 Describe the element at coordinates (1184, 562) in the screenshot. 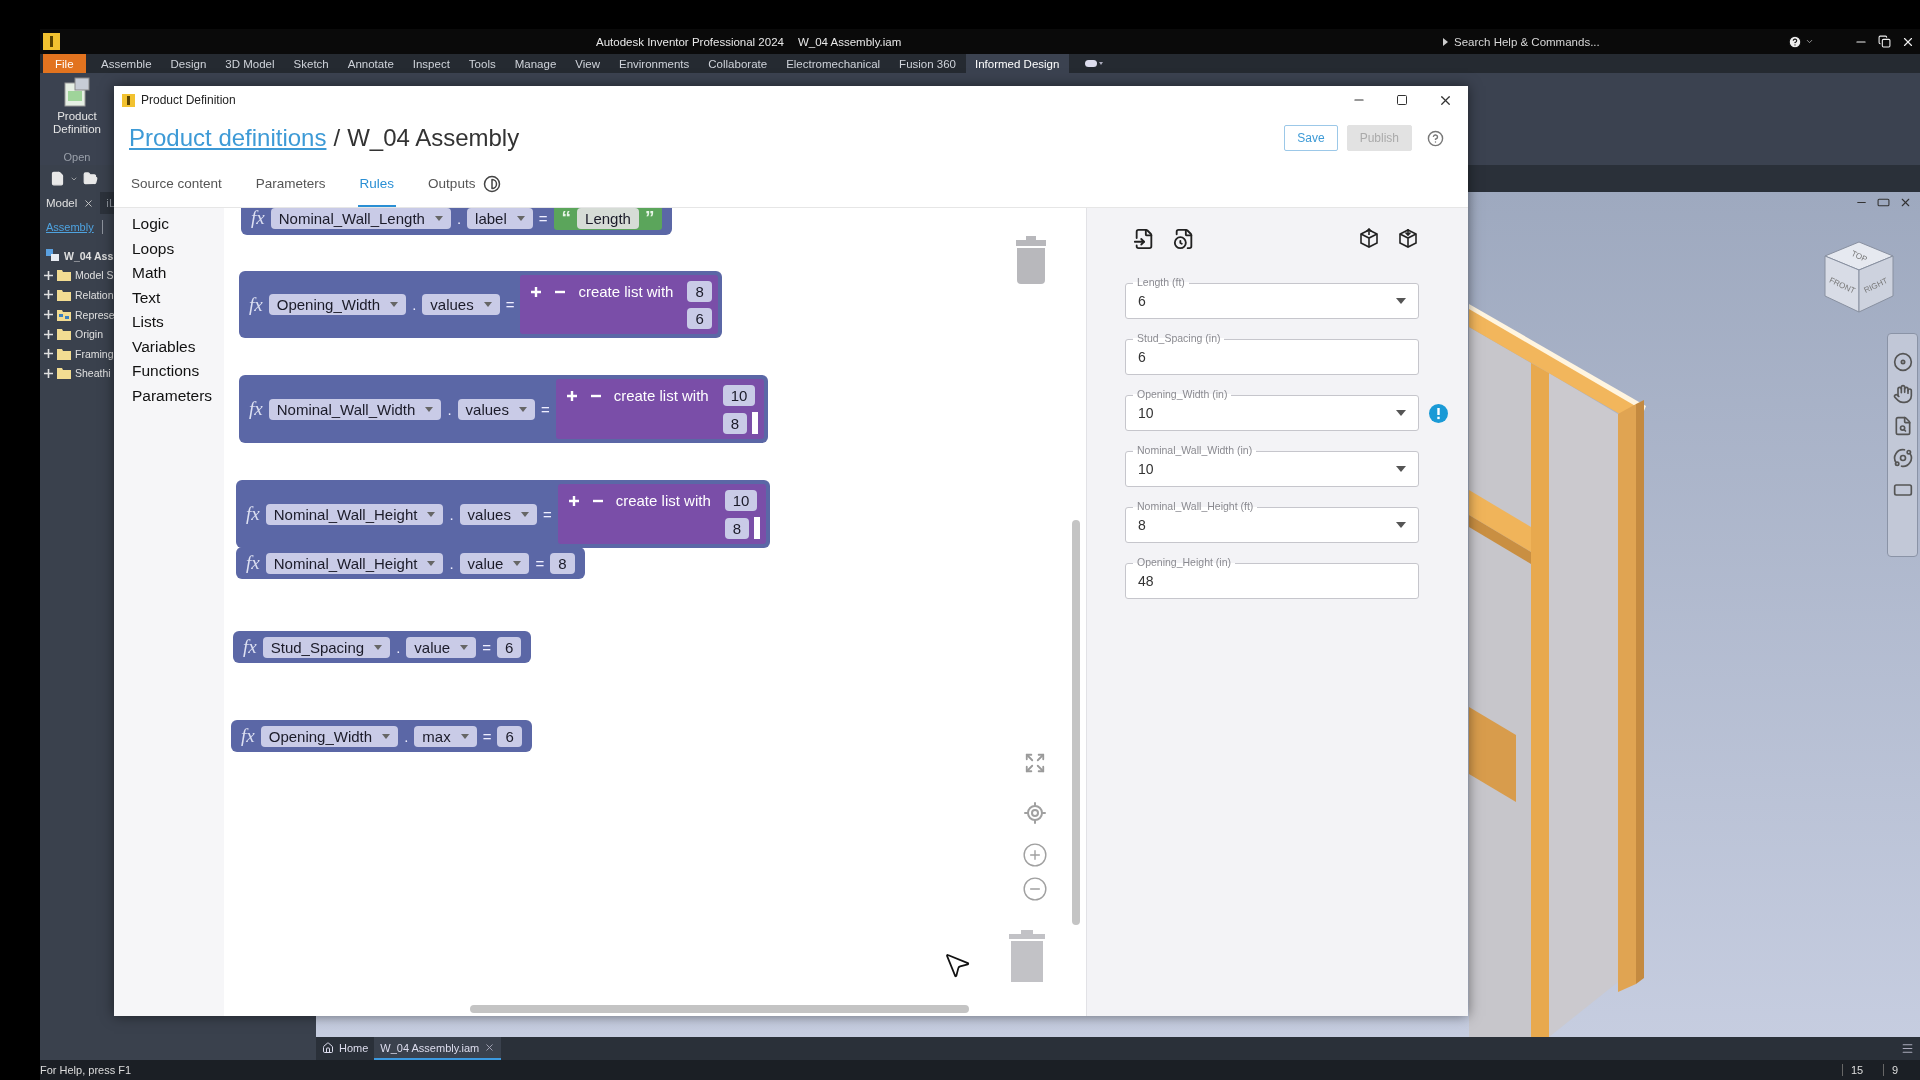

I see `field-label: Opening_Height (in)` at that location.